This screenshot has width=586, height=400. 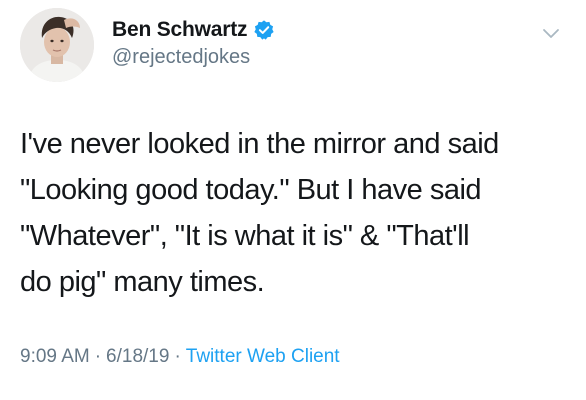 What do you see at coordinates (181, 57) in the screenshot?
I see `author-handle: @rejectedjokes` at bounding box center [181, 57].